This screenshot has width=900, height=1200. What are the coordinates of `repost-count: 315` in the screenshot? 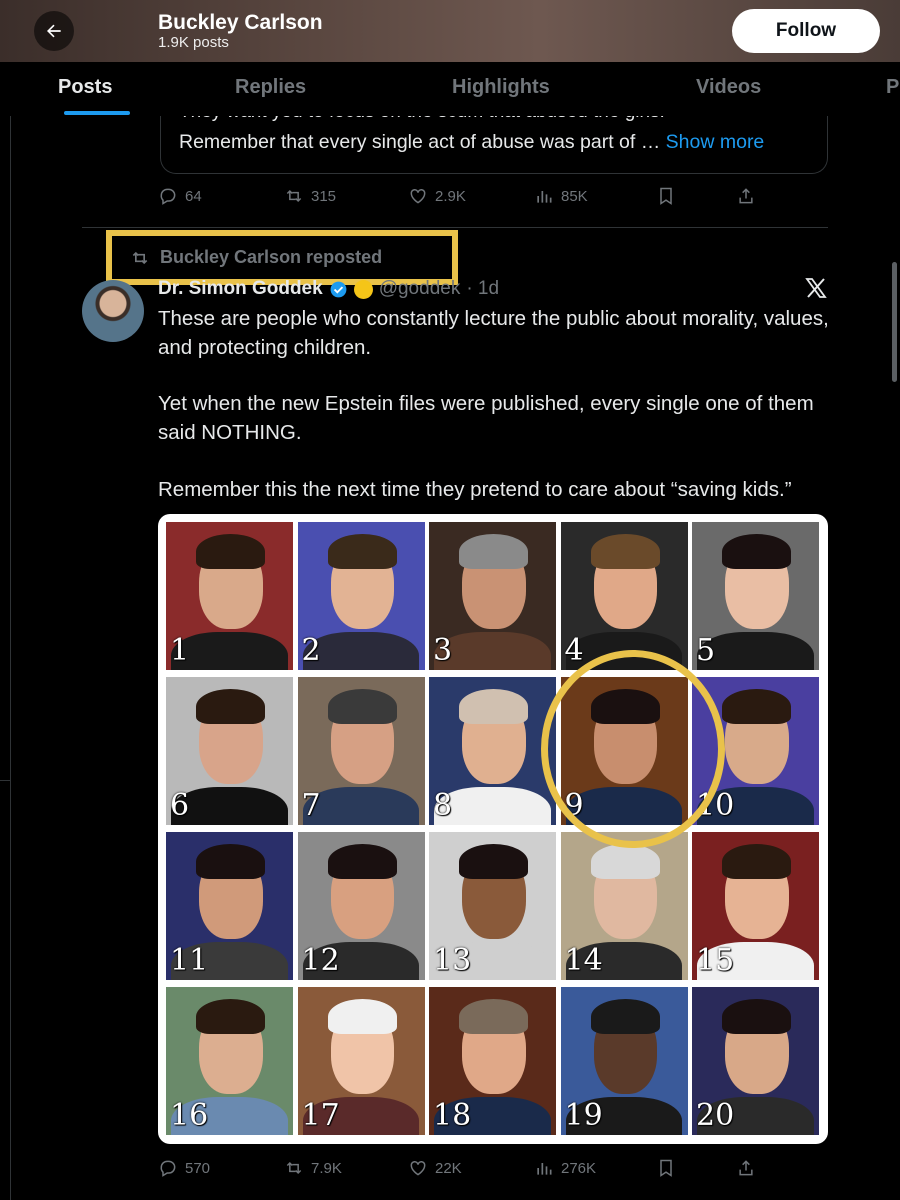 It's located at (324, 196).